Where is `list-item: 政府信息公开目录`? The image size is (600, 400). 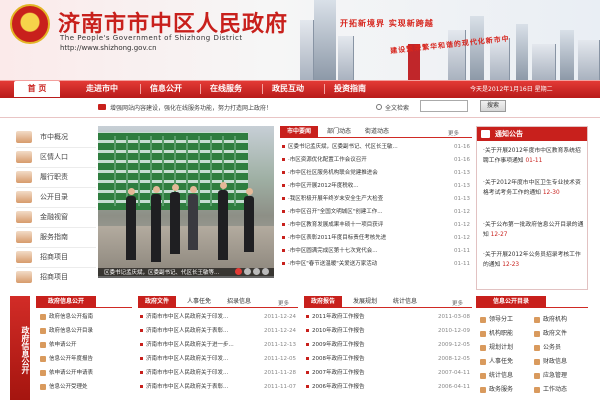
list-item: 政府信息公开目录 is located at coordinates (86, 331).